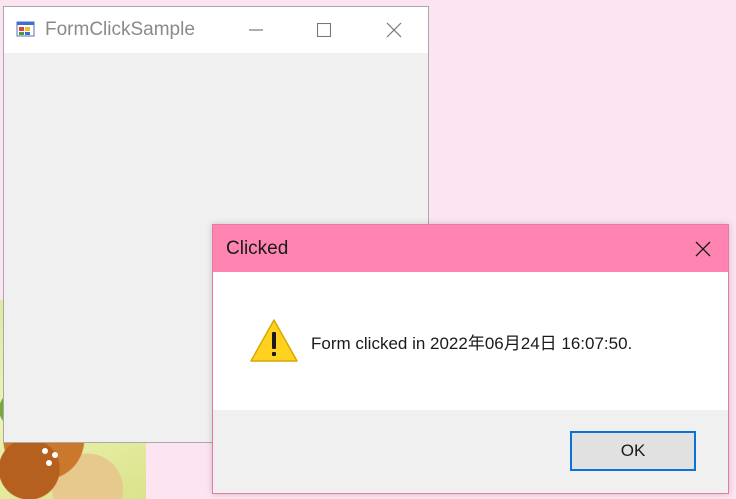 The image size is (736, 499). What do you see at coordinates (472, 343) in the screenshot?
I see `dialog-message: Form clicked in 2022年06月24日 16:07:50.` at bounding box center [472, 343].